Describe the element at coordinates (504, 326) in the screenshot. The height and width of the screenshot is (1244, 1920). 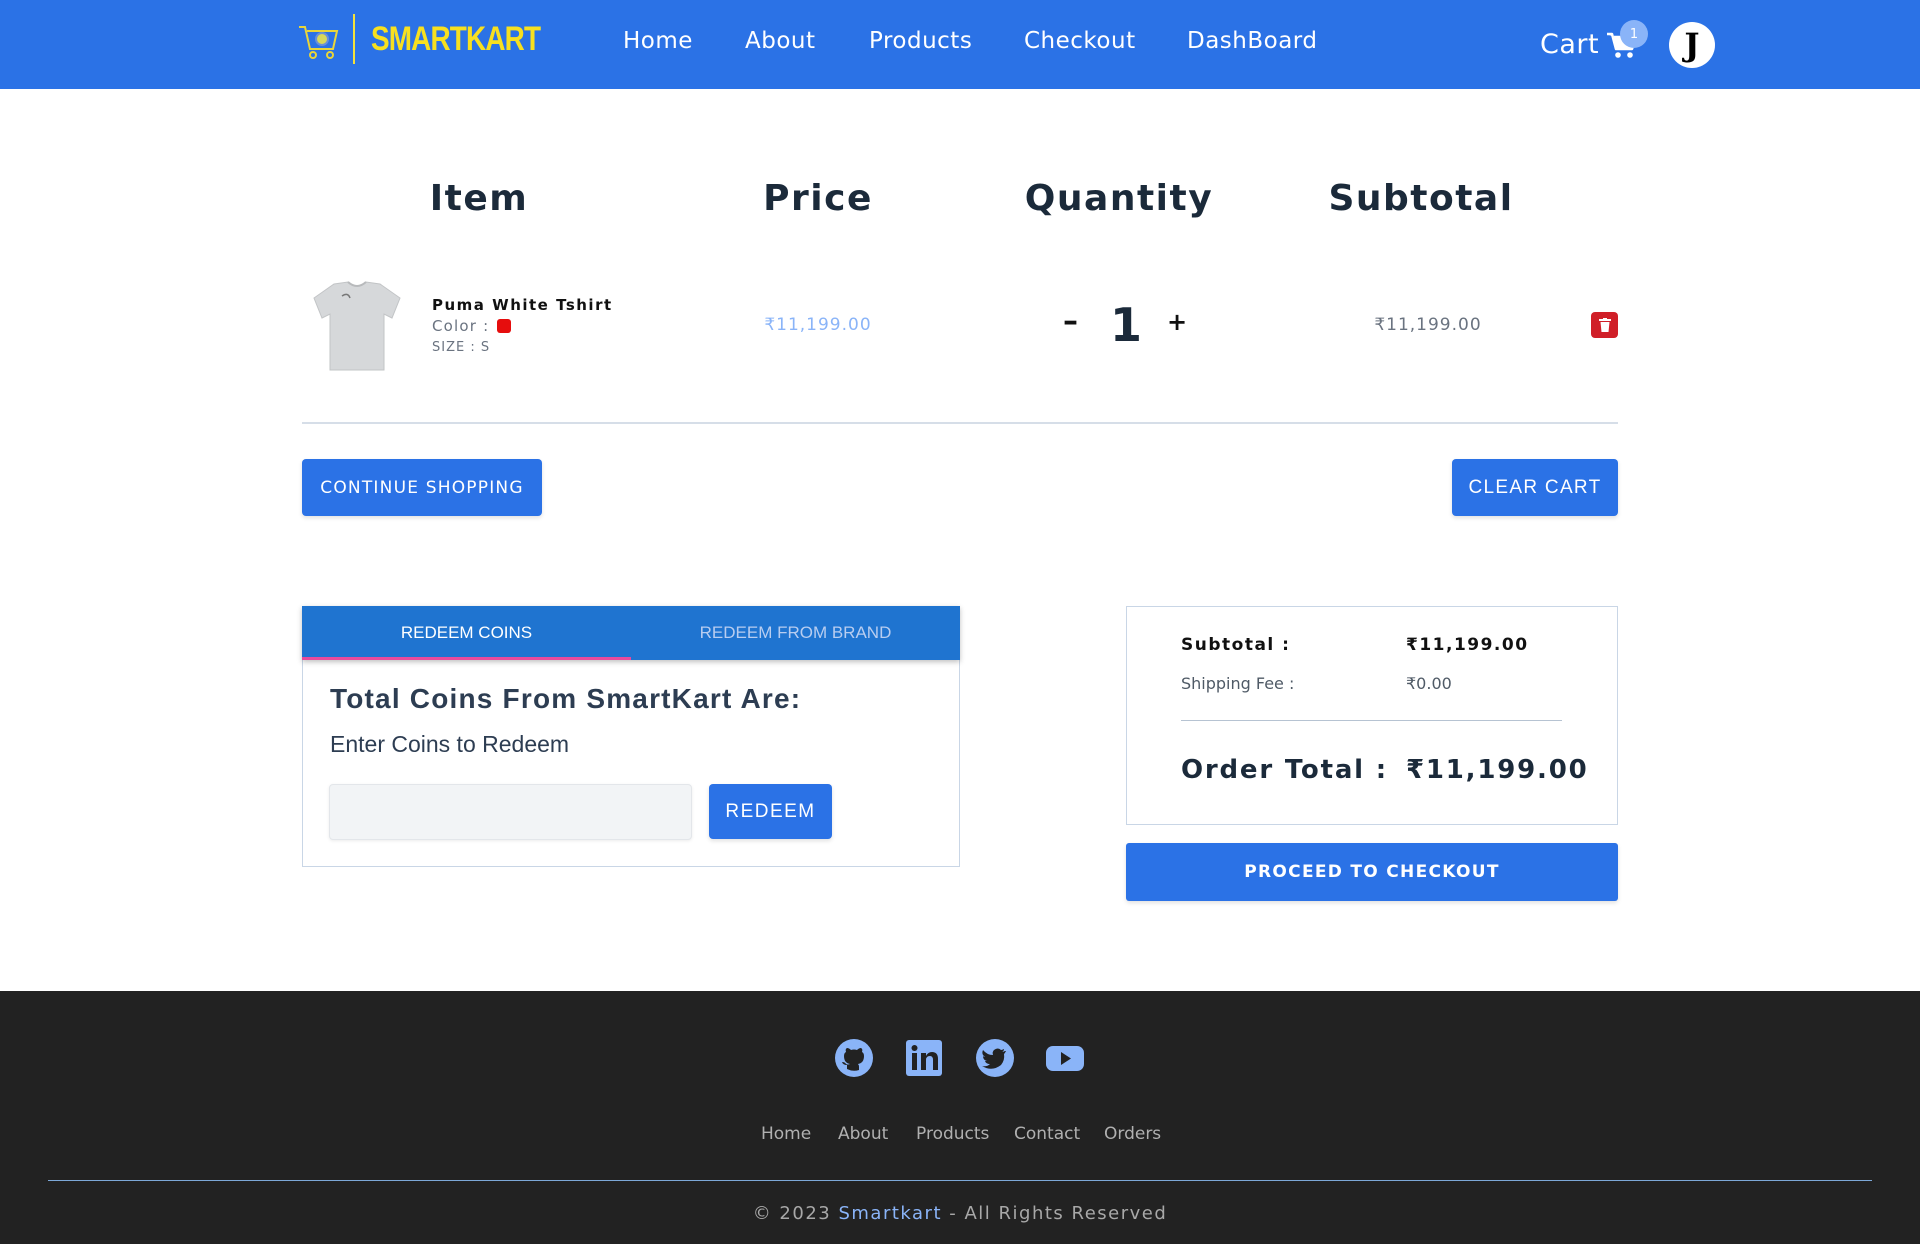
I see `color-swatch` at that location.